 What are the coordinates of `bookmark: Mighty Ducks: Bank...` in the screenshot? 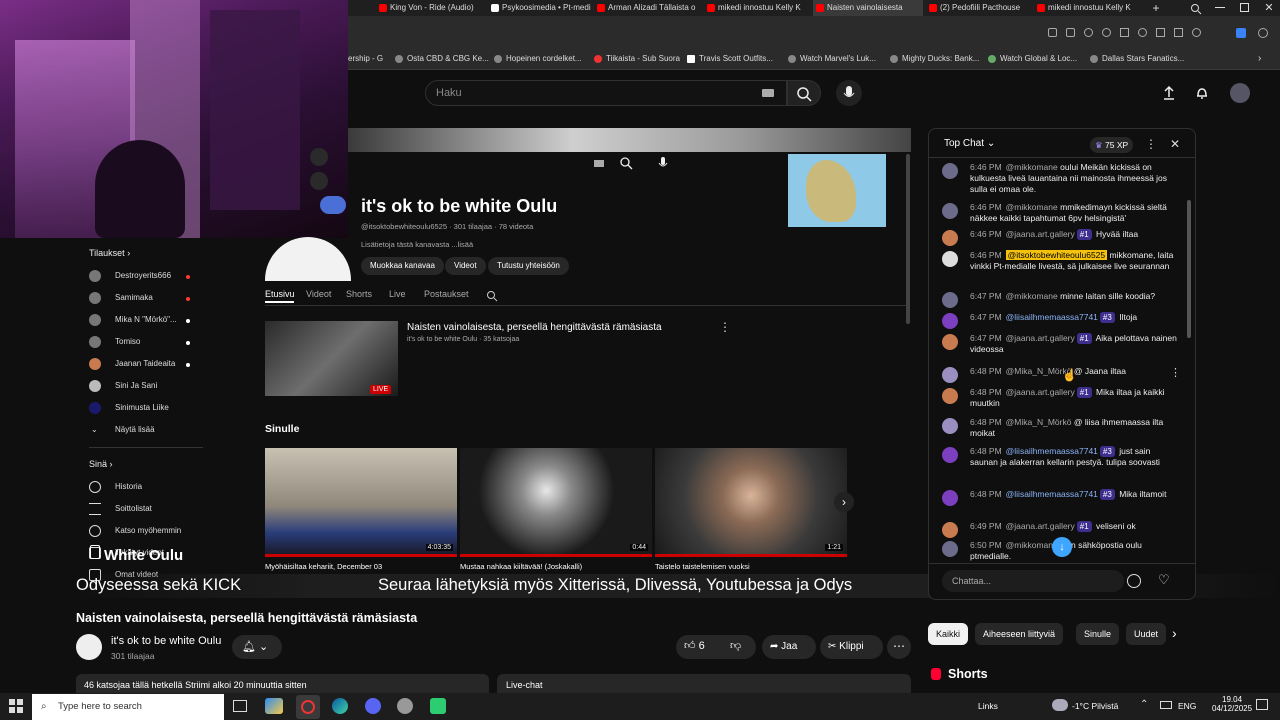 It's located at (934, 58).